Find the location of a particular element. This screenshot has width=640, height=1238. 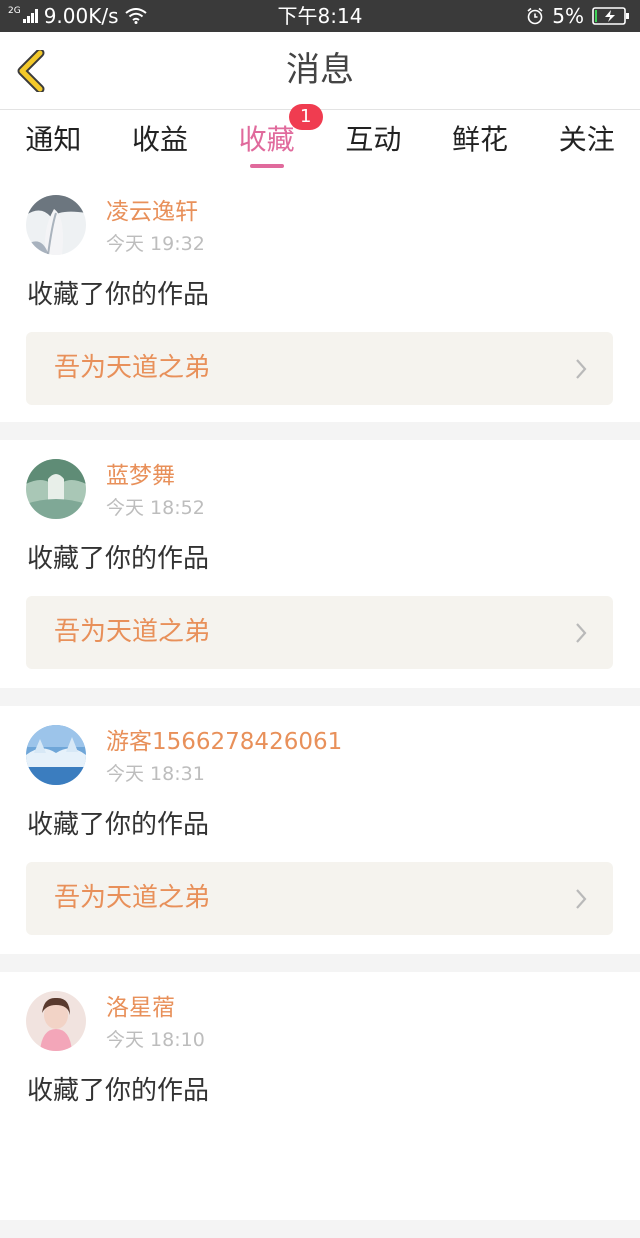

page-title: 消息 is located at coordinates (320, 70).